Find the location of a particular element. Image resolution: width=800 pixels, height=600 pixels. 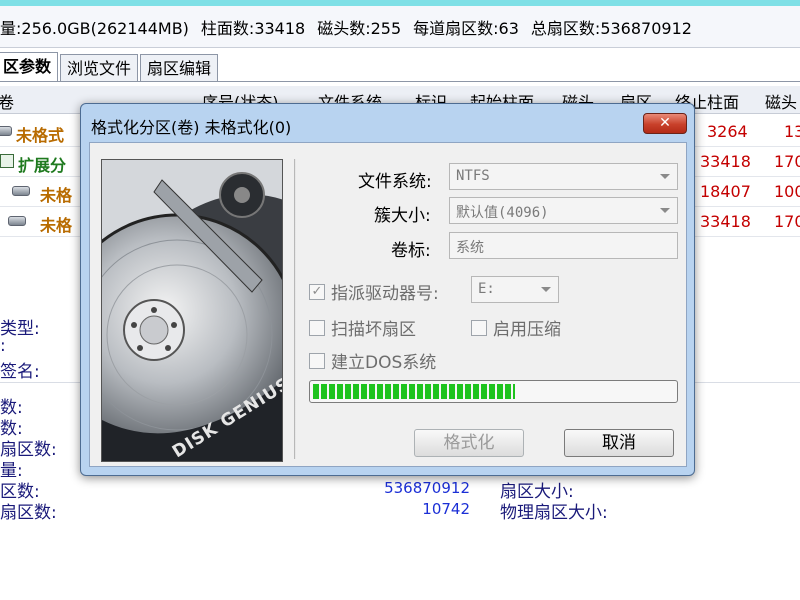

hard-disk-image: DISK GENIUS is located at coordinates (192, 310).